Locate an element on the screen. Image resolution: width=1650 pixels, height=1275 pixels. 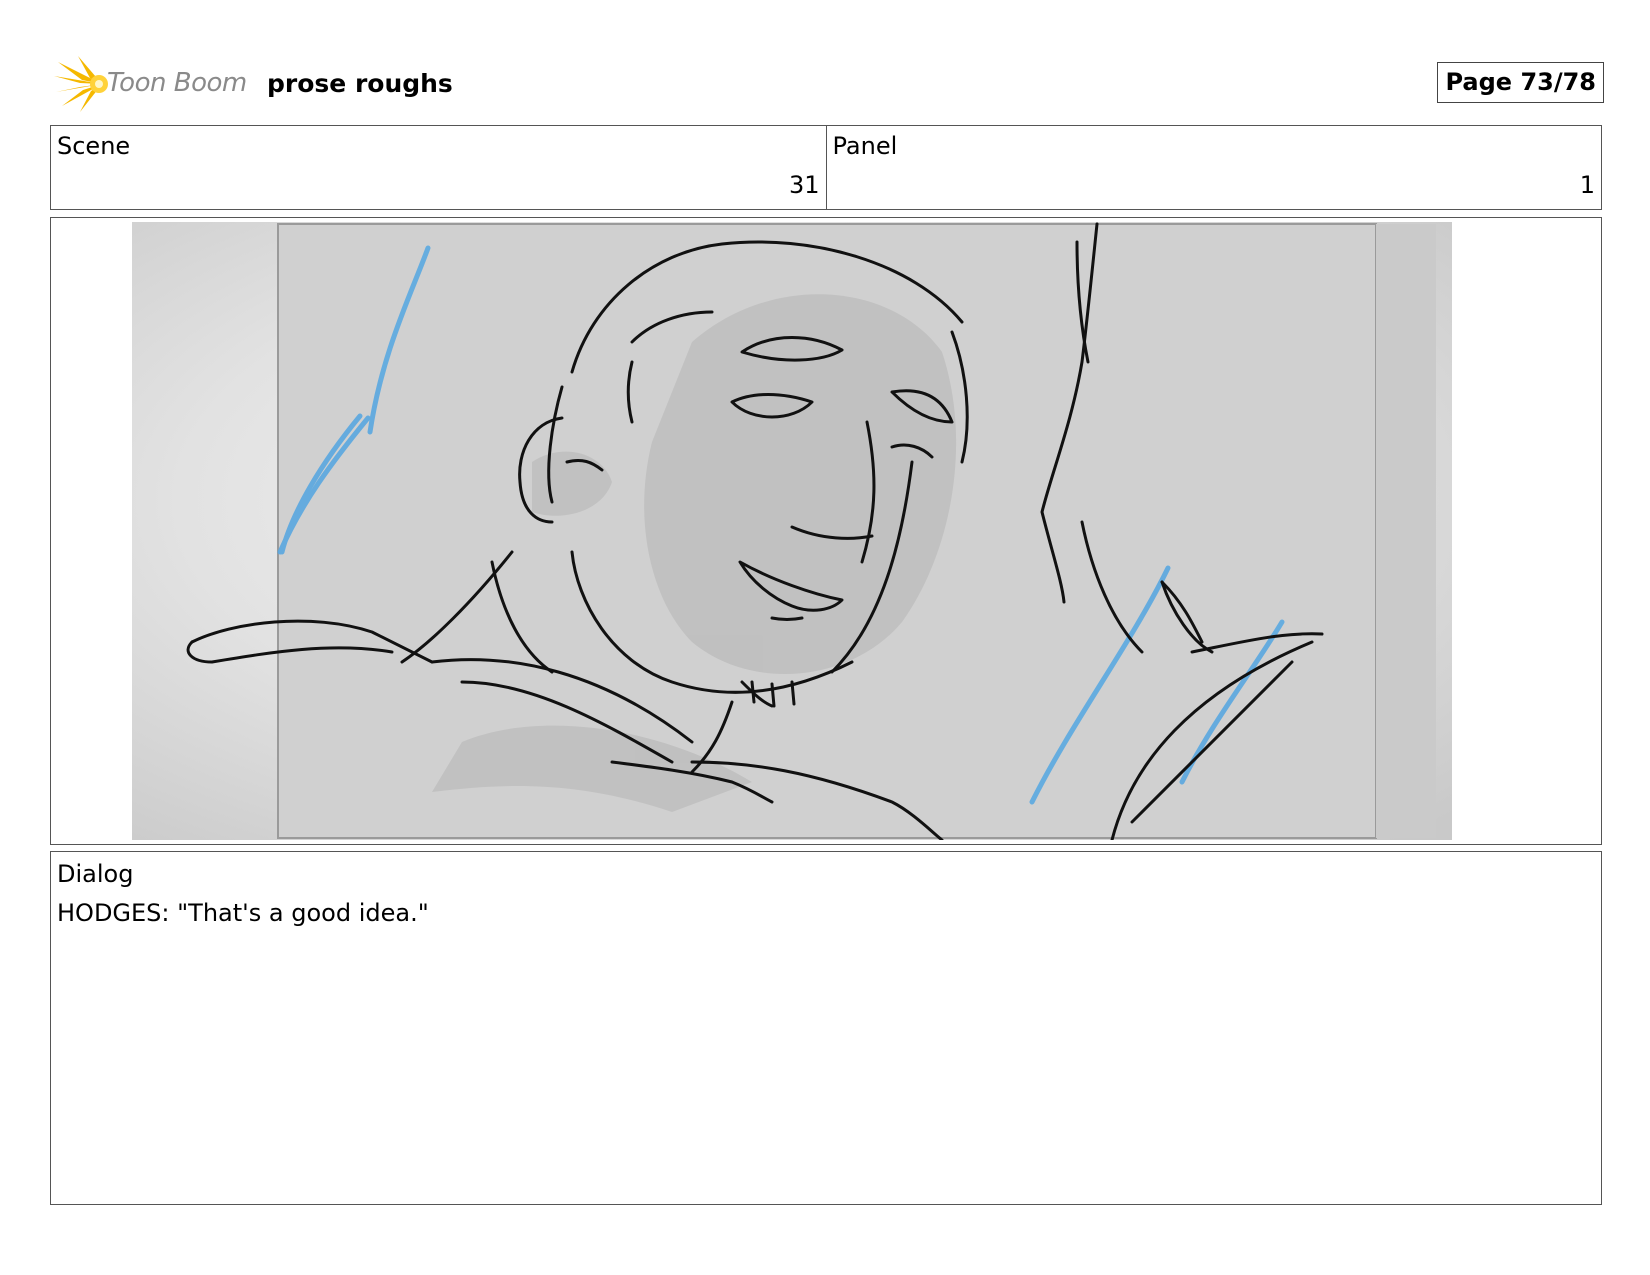
page-indicator: Page 73/78 is located at coordinates (1520, 82).